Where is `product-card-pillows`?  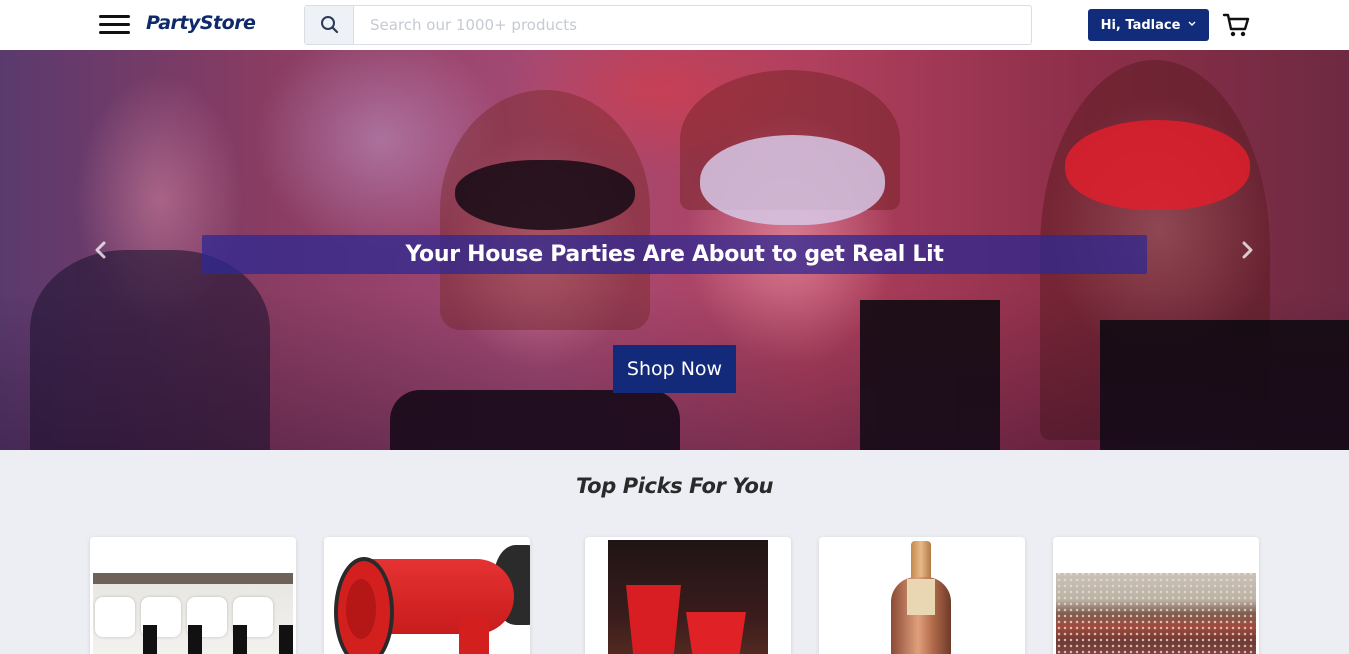
product-card-pillows is located at coordinates (193, 595).